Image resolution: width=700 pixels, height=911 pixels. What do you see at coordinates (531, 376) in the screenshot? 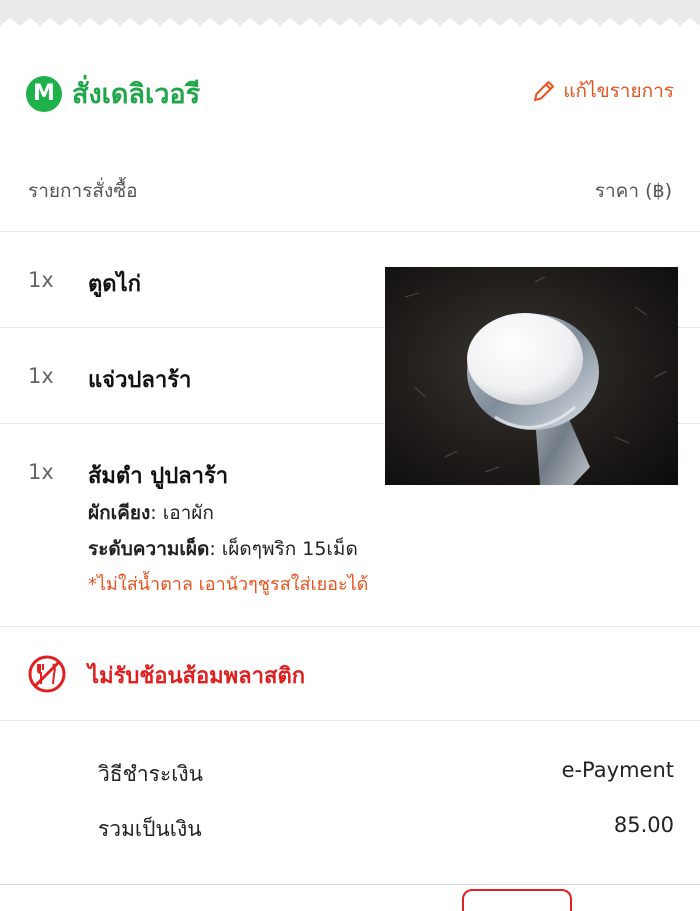
I see `spoon-powder-photo` at bounding box center [531, 376].